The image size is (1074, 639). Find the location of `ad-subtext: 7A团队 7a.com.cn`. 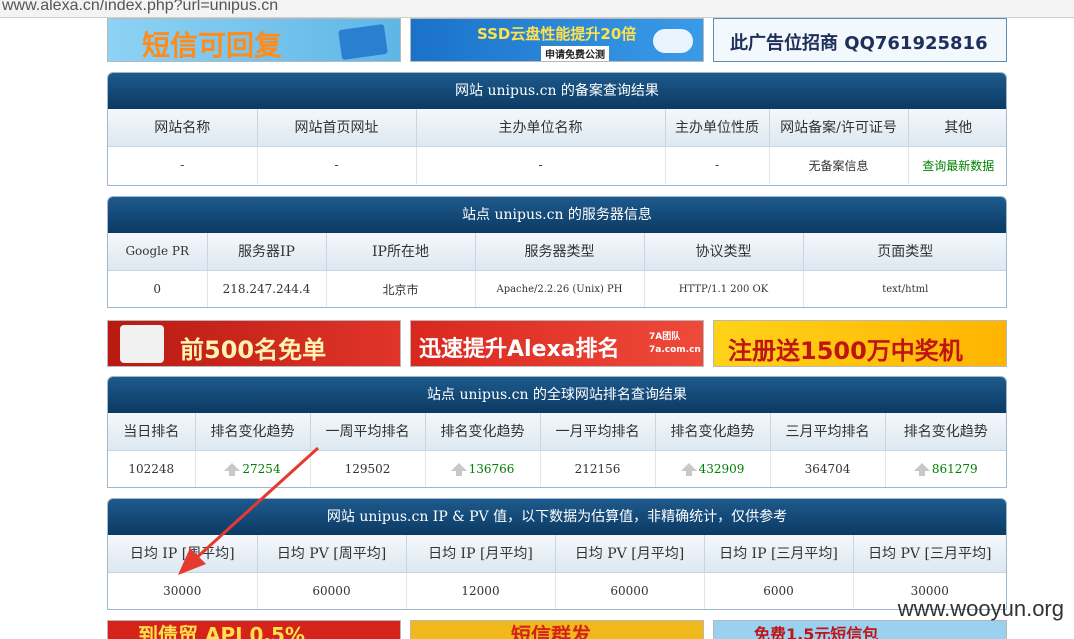

ad-subtext: 7A团队 7a.com.cn is located at coordinates (675, 343).